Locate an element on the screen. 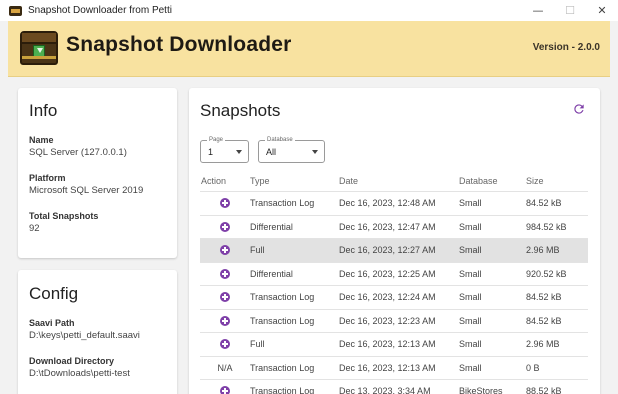 This screenshot has width=618, height=394. info-title: Info is located at coordinates (43, 110).